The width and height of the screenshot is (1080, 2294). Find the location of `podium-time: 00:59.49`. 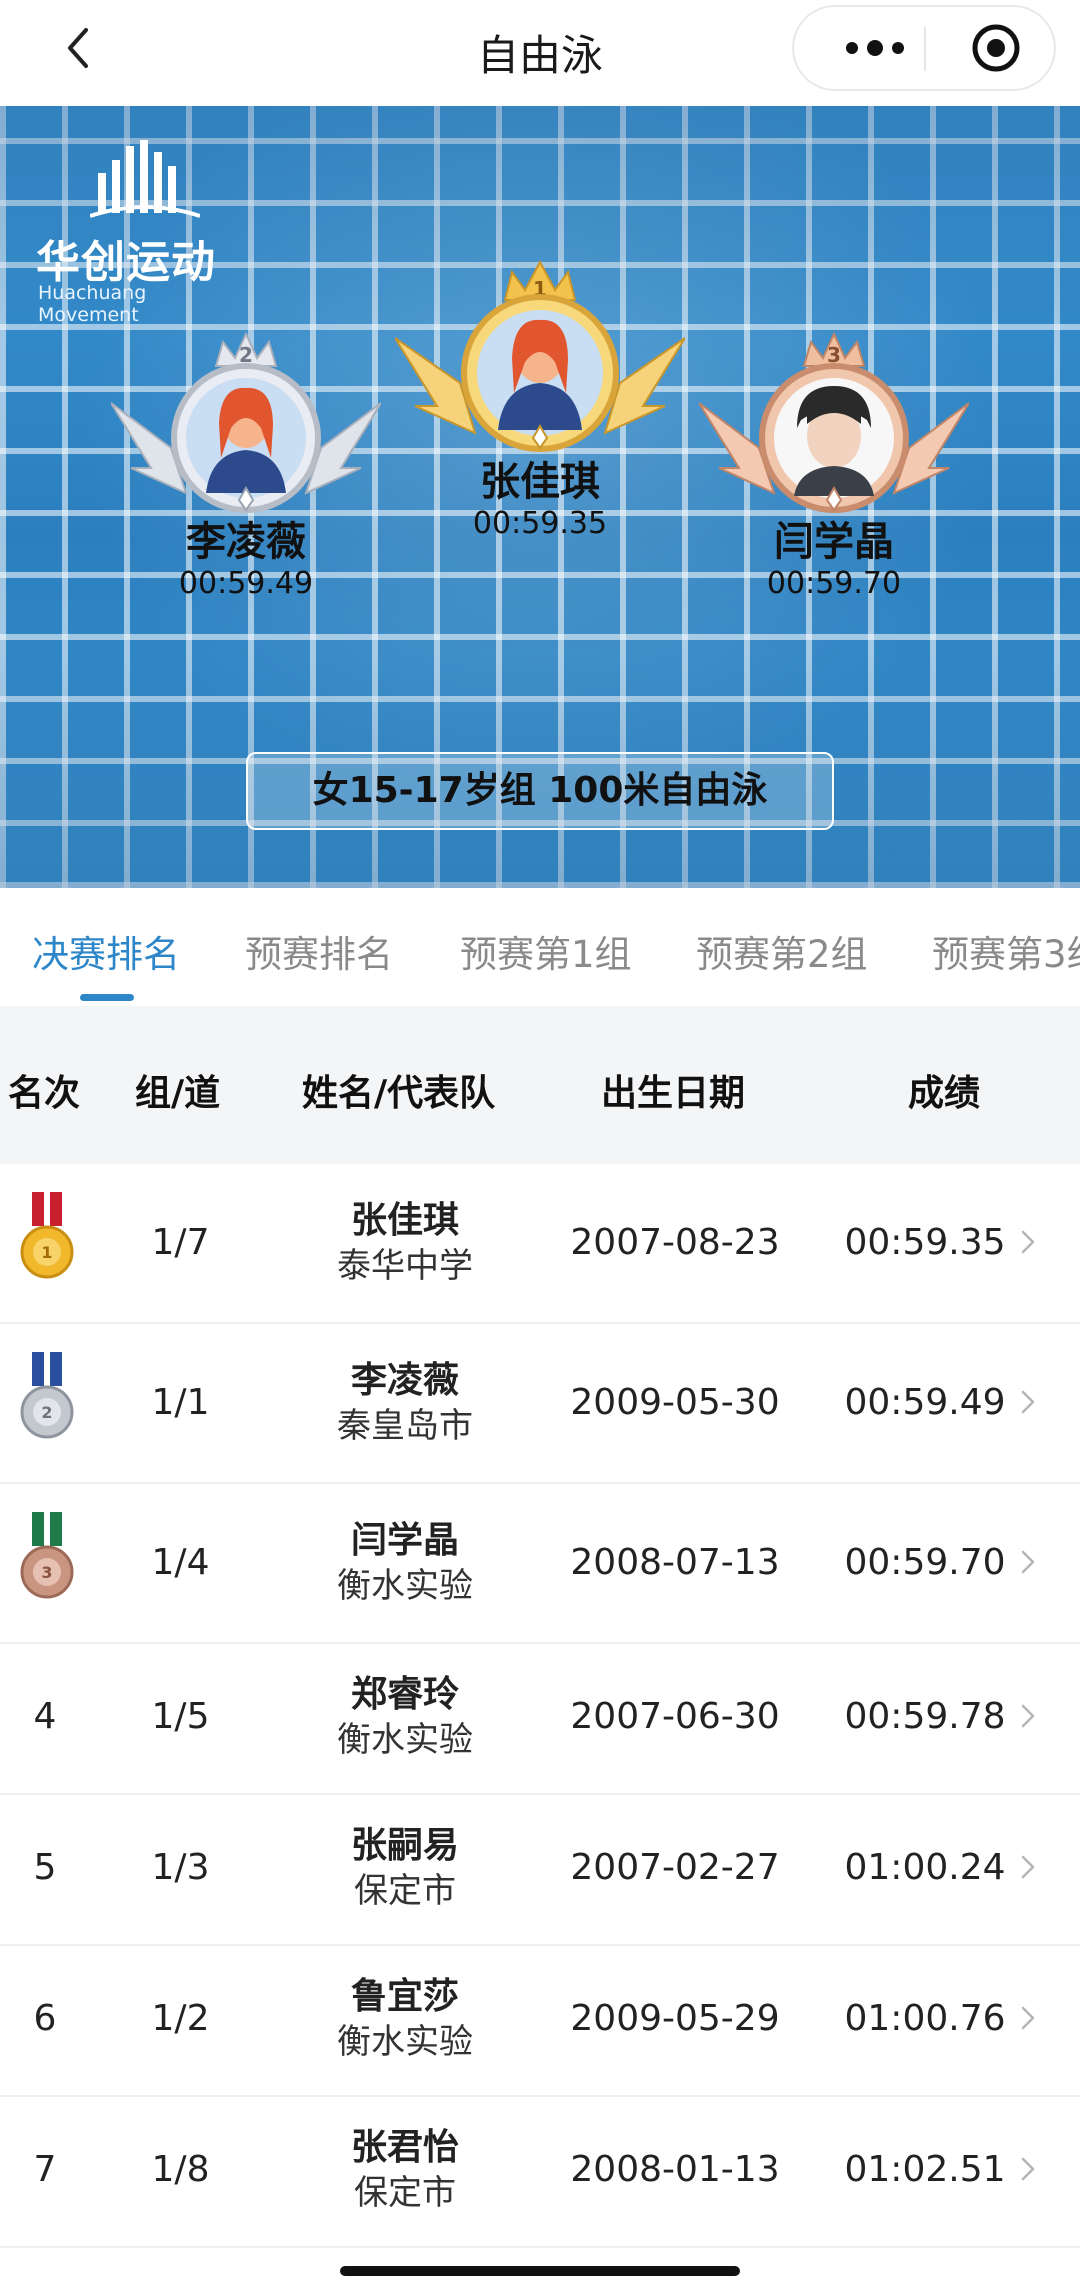

podium-time: 00:59.49 is located at coordinates (246, 583).